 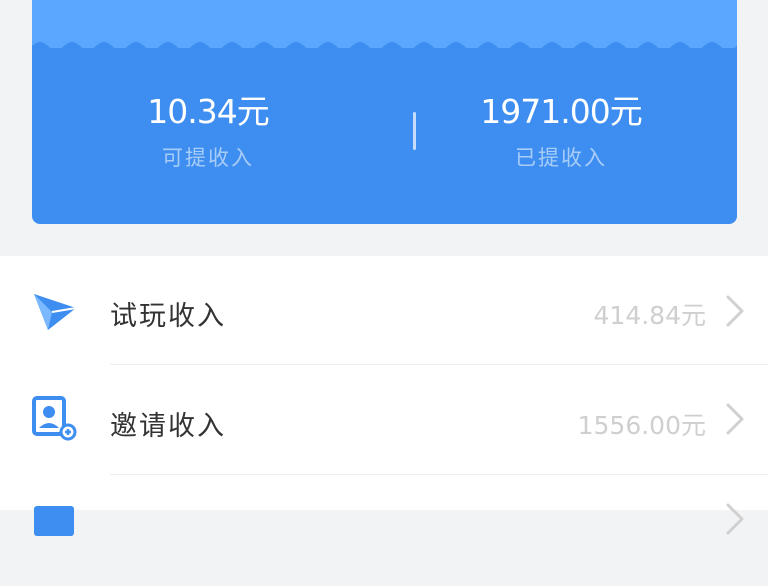 What do you see at coordinates (208, 132) in the screenshot?
I see `pending-income-stat: 10.34元 可提收入` at bounding box center [208, 132].